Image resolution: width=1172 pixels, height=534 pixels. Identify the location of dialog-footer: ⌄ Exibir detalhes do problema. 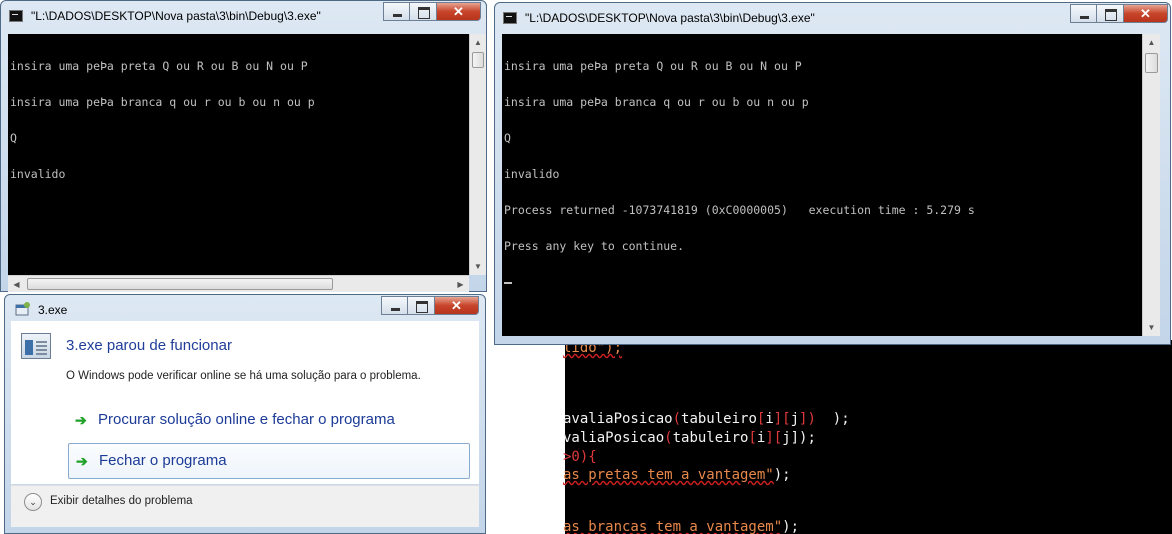
(245, 506).